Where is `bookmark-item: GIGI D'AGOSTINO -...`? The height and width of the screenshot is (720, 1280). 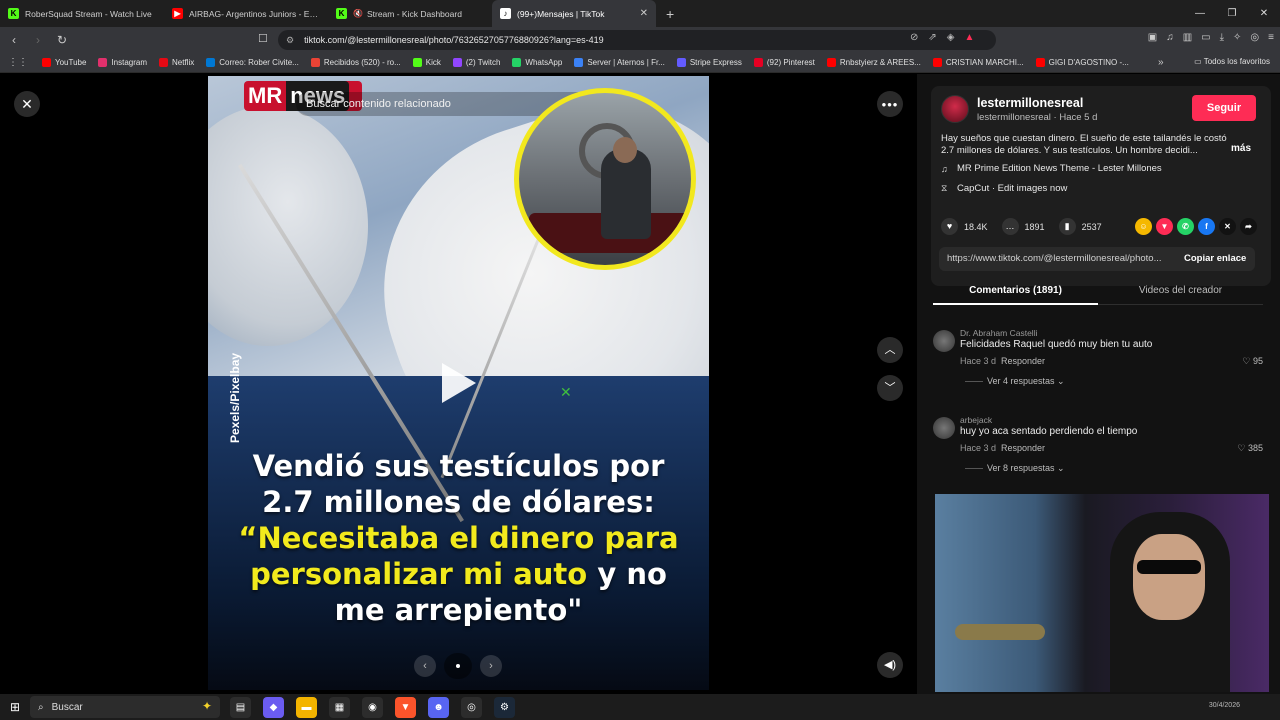
bookmark-item: GIGI D'AGOSTINO -... is located at coordinates (1082, 62).